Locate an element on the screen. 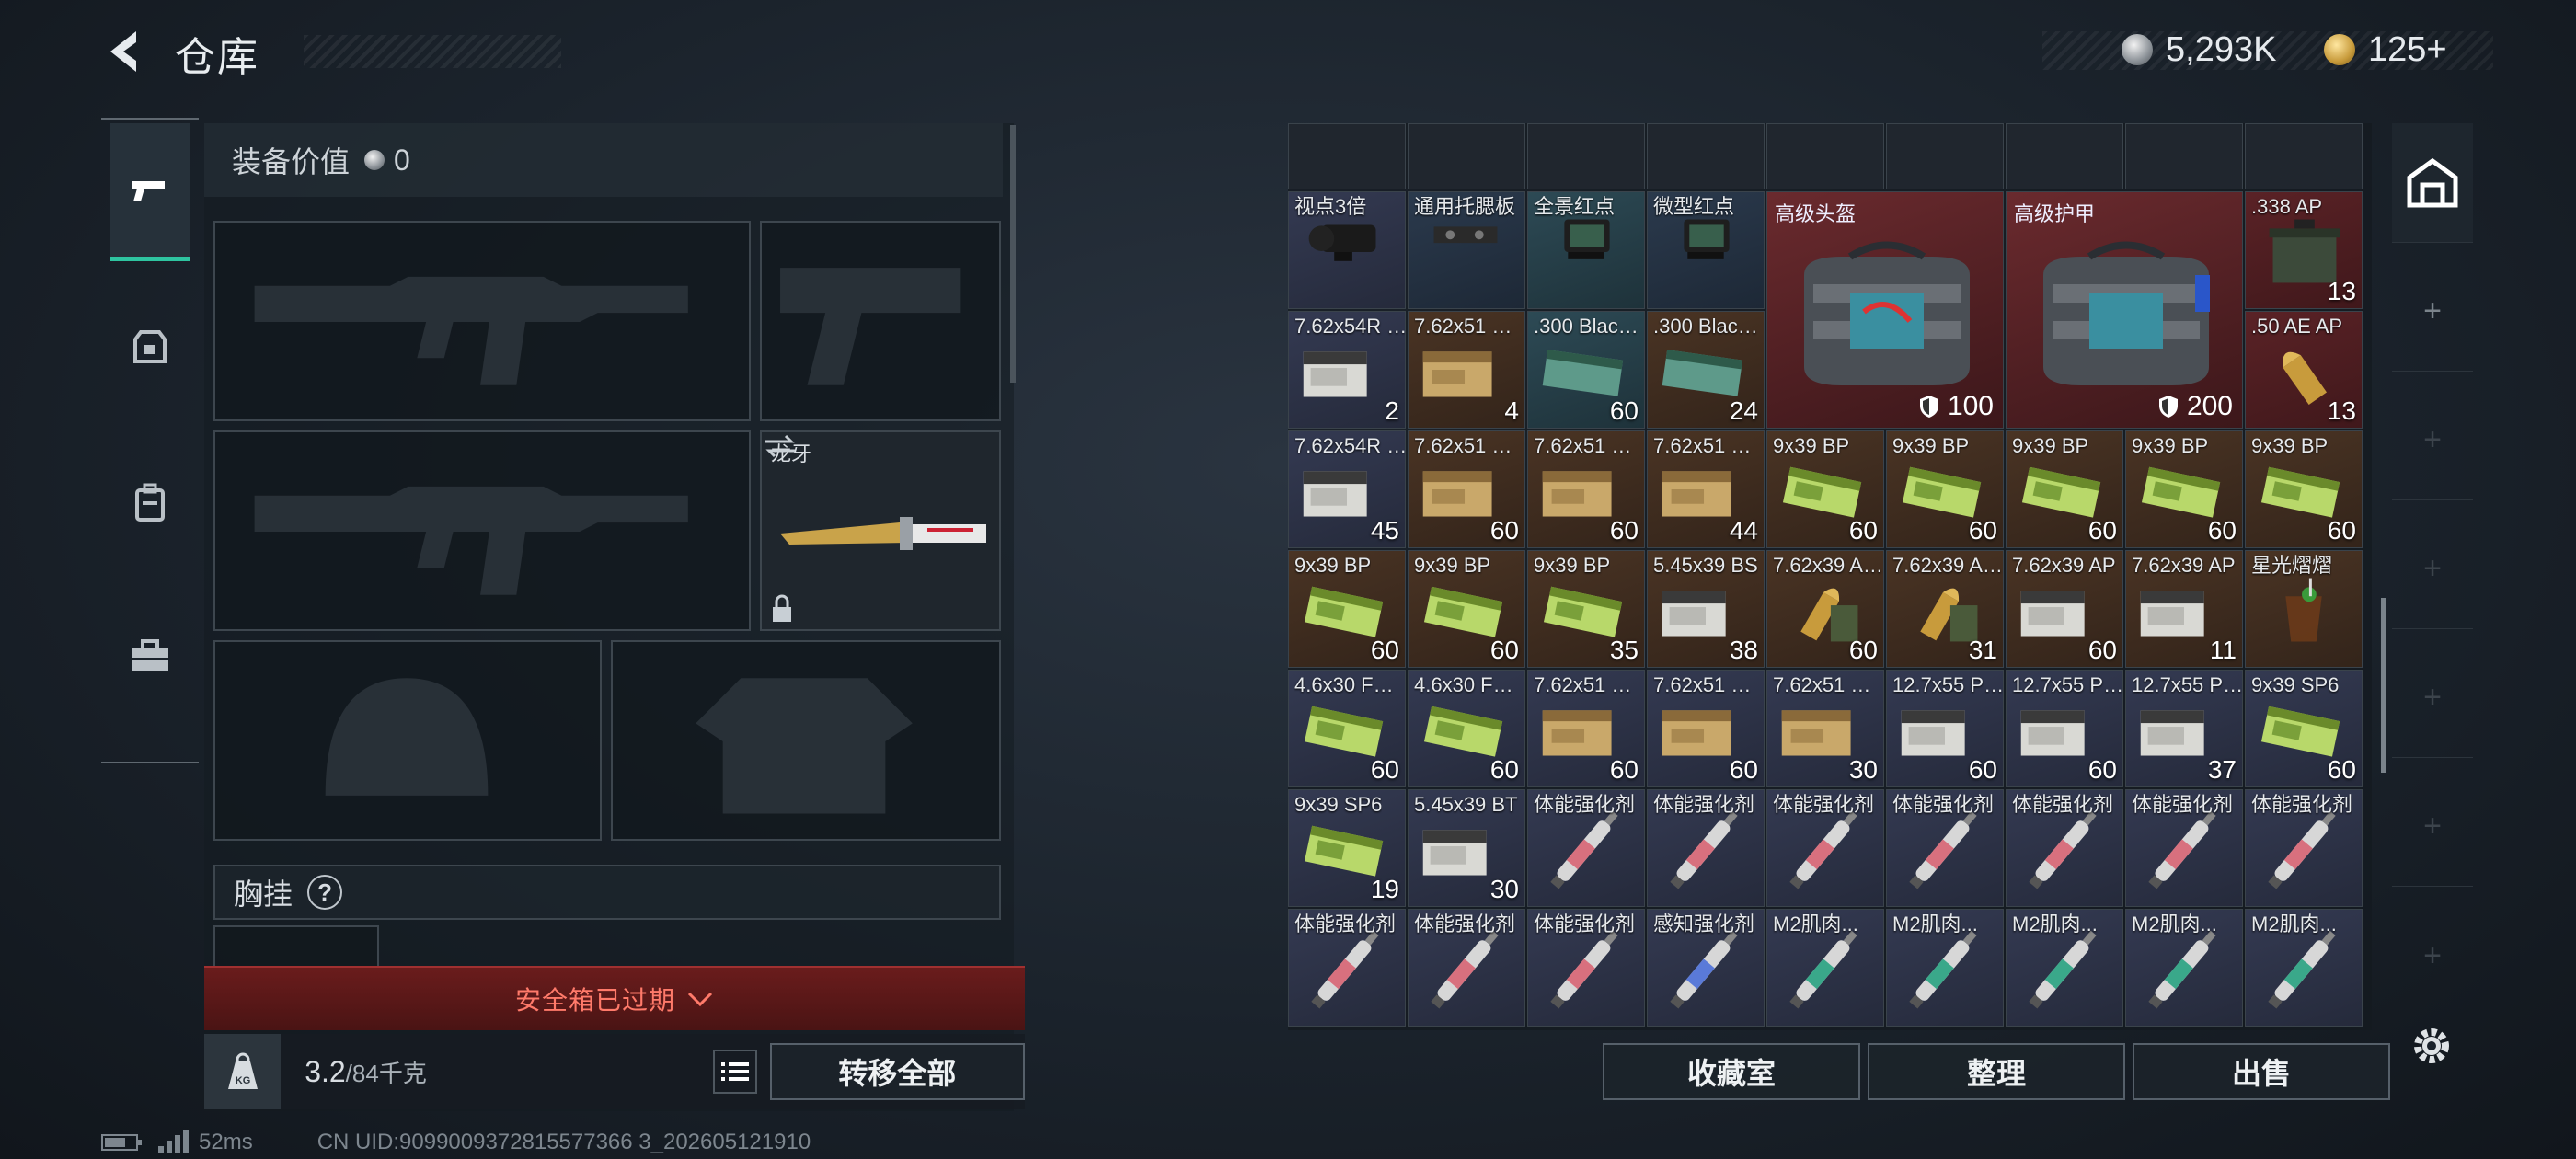 This screenshot has width=2576, height=1159. grid-item-rail: 通用托腮板 is located at coordinates (1466, 250).